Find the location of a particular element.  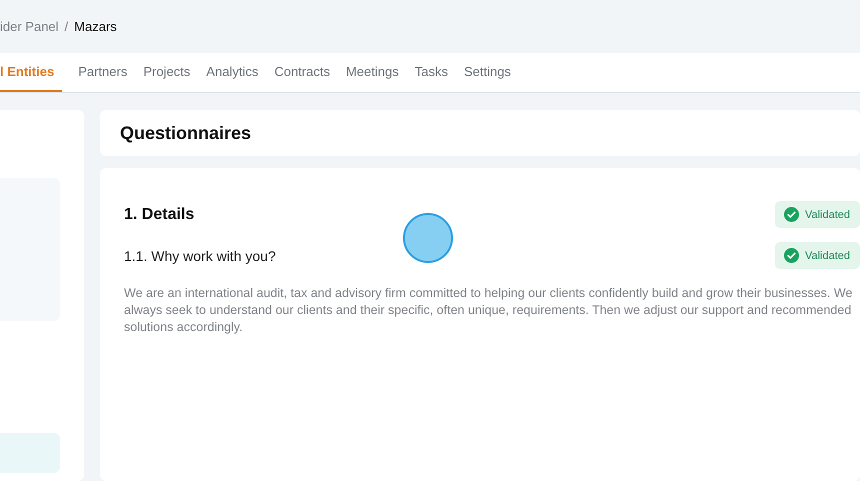

nav-tab: Projects is located at coordinates (166, 72).